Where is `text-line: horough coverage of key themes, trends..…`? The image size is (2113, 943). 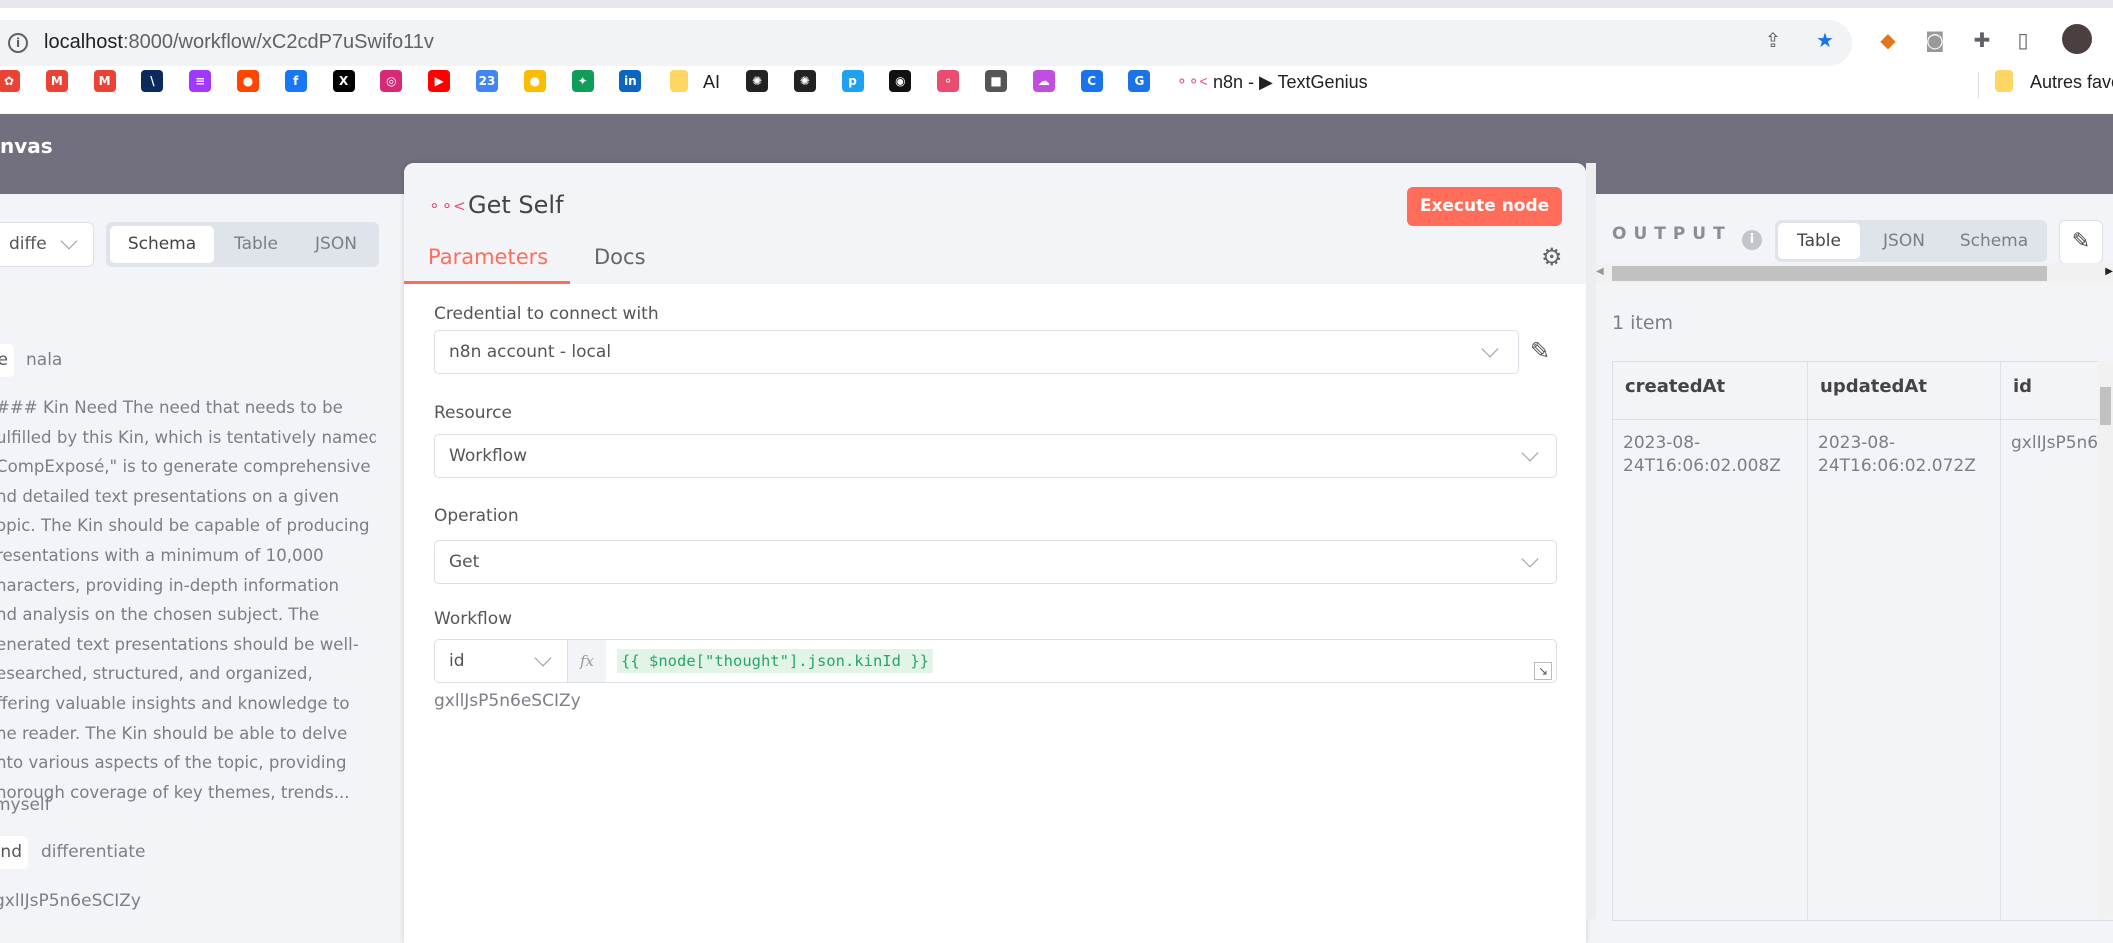 text-line: horough coverage of key themes, trends..… is located at coordinates (188, 793).